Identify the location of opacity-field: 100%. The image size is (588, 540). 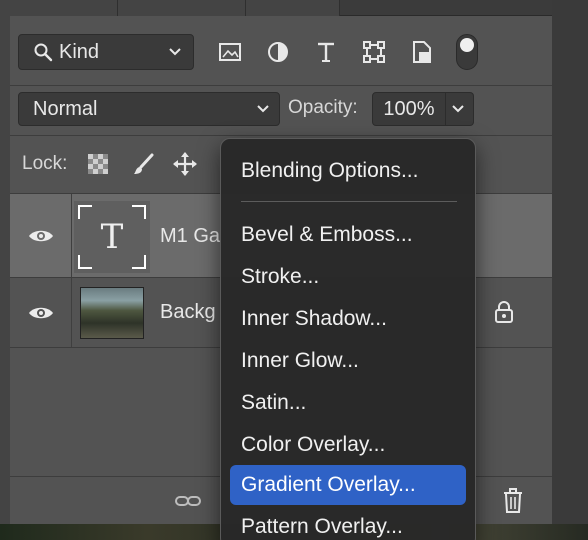
(409, 109).